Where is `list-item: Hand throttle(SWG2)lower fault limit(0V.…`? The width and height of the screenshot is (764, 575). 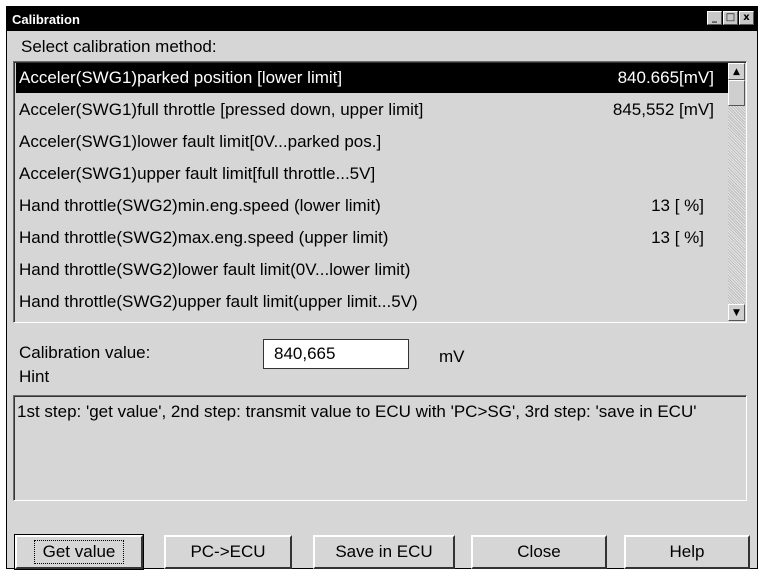 list-item: Hand throttle(SWG2)lower fault limit(0V.… is located at coordinates (372, 270).